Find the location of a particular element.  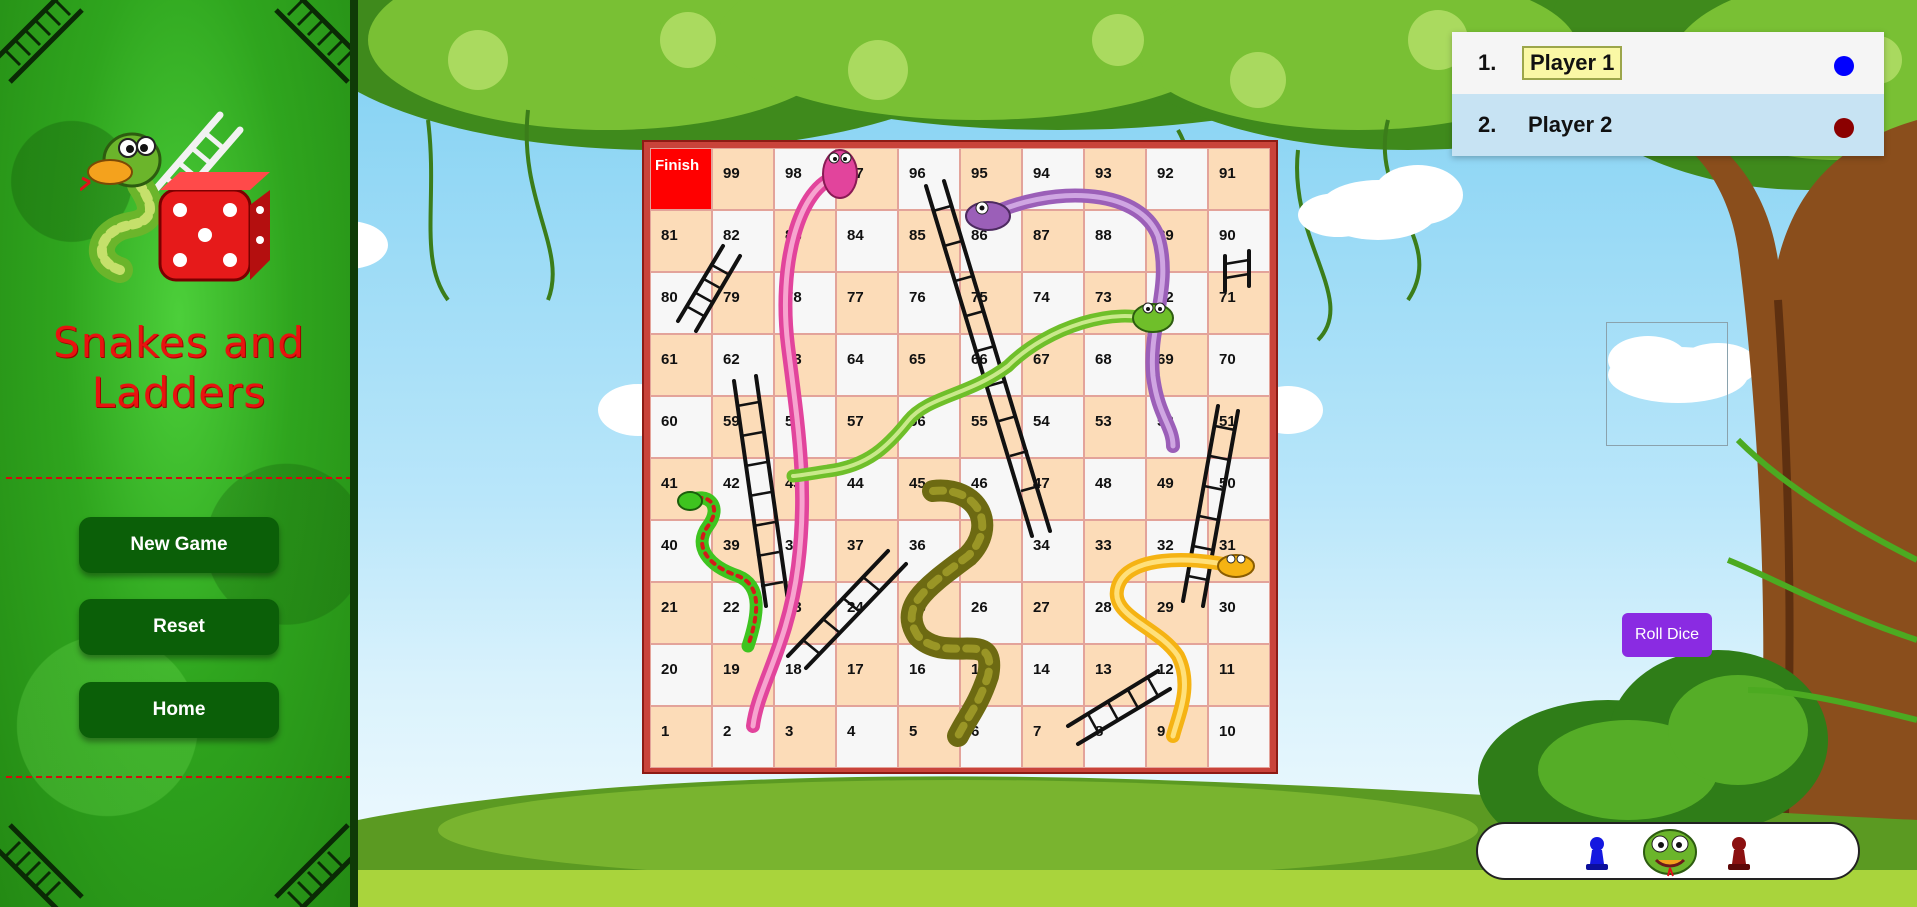

board-cell: 40 is located at coordinates (681, 551).